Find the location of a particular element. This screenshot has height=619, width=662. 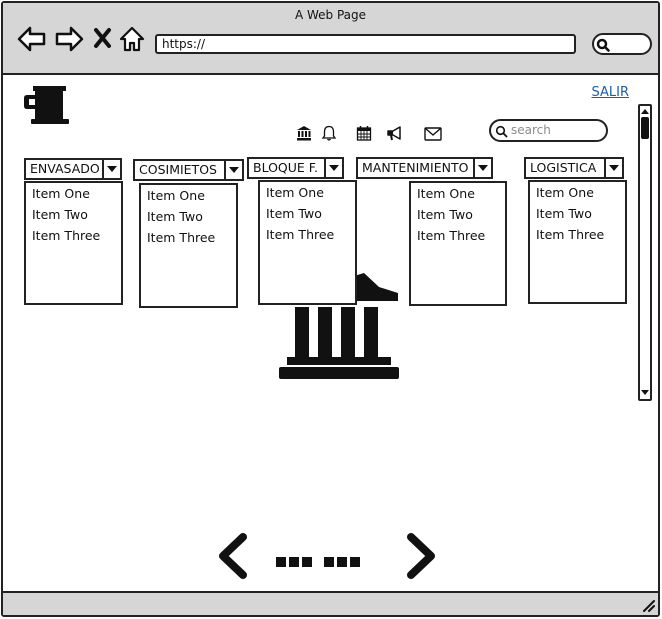

back-icon is located at coordinates (32, 39).